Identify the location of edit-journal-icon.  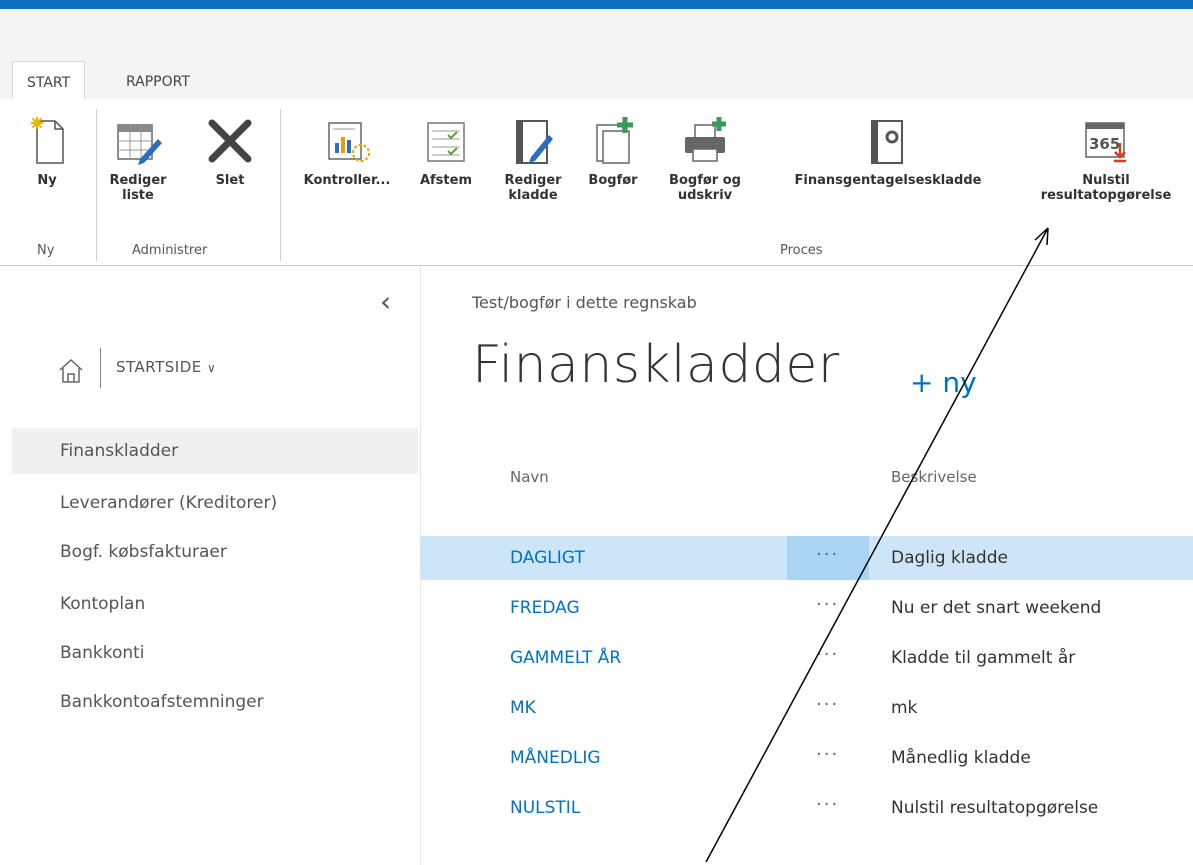
(534, 142).